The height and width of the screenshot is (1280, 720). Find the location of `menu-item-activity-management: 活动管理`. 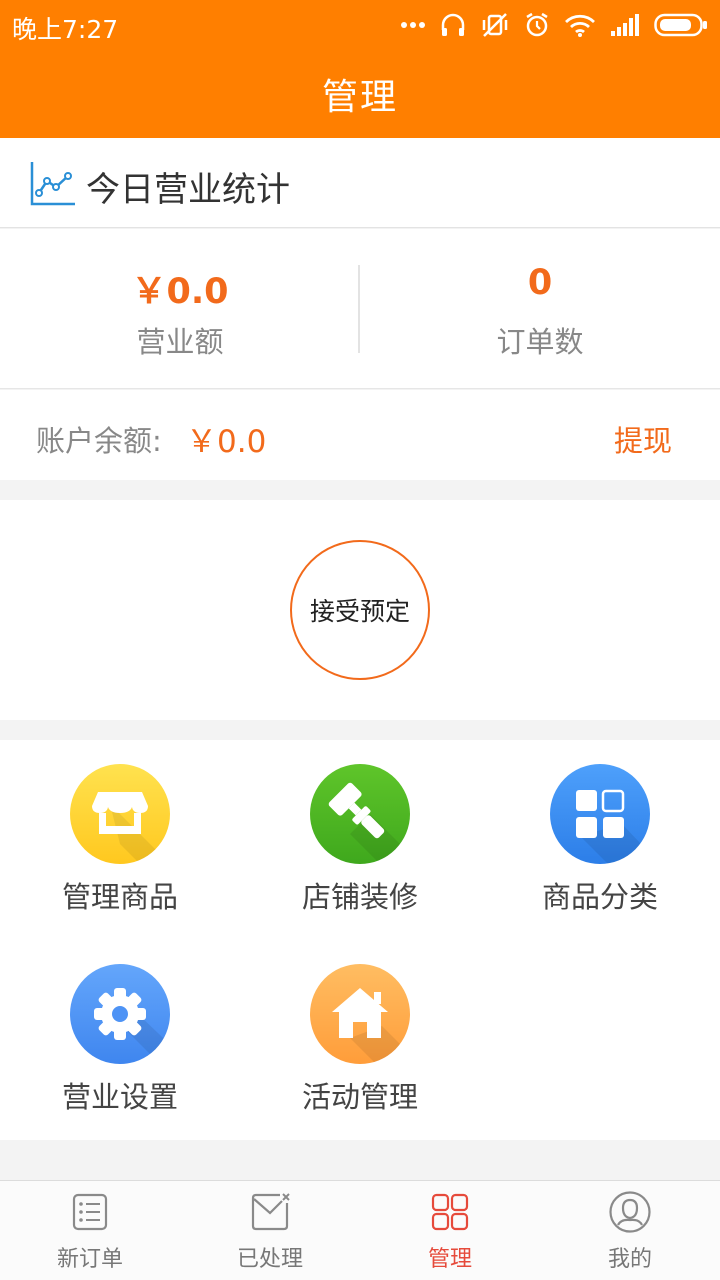

menu-item-activity-management: 活动管理 is located at coordinates (360, 1040).